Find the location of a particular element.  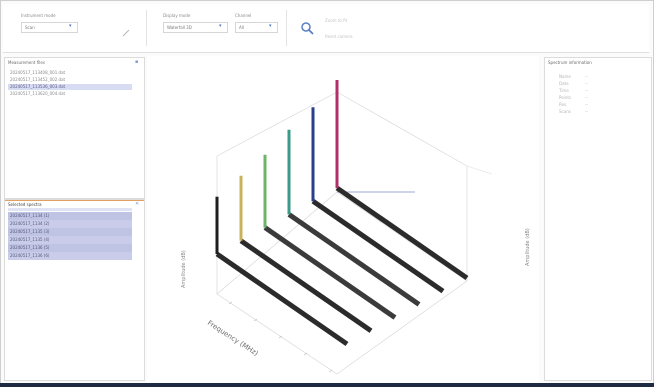

info-key: Time is located at coordinates (564, 90).